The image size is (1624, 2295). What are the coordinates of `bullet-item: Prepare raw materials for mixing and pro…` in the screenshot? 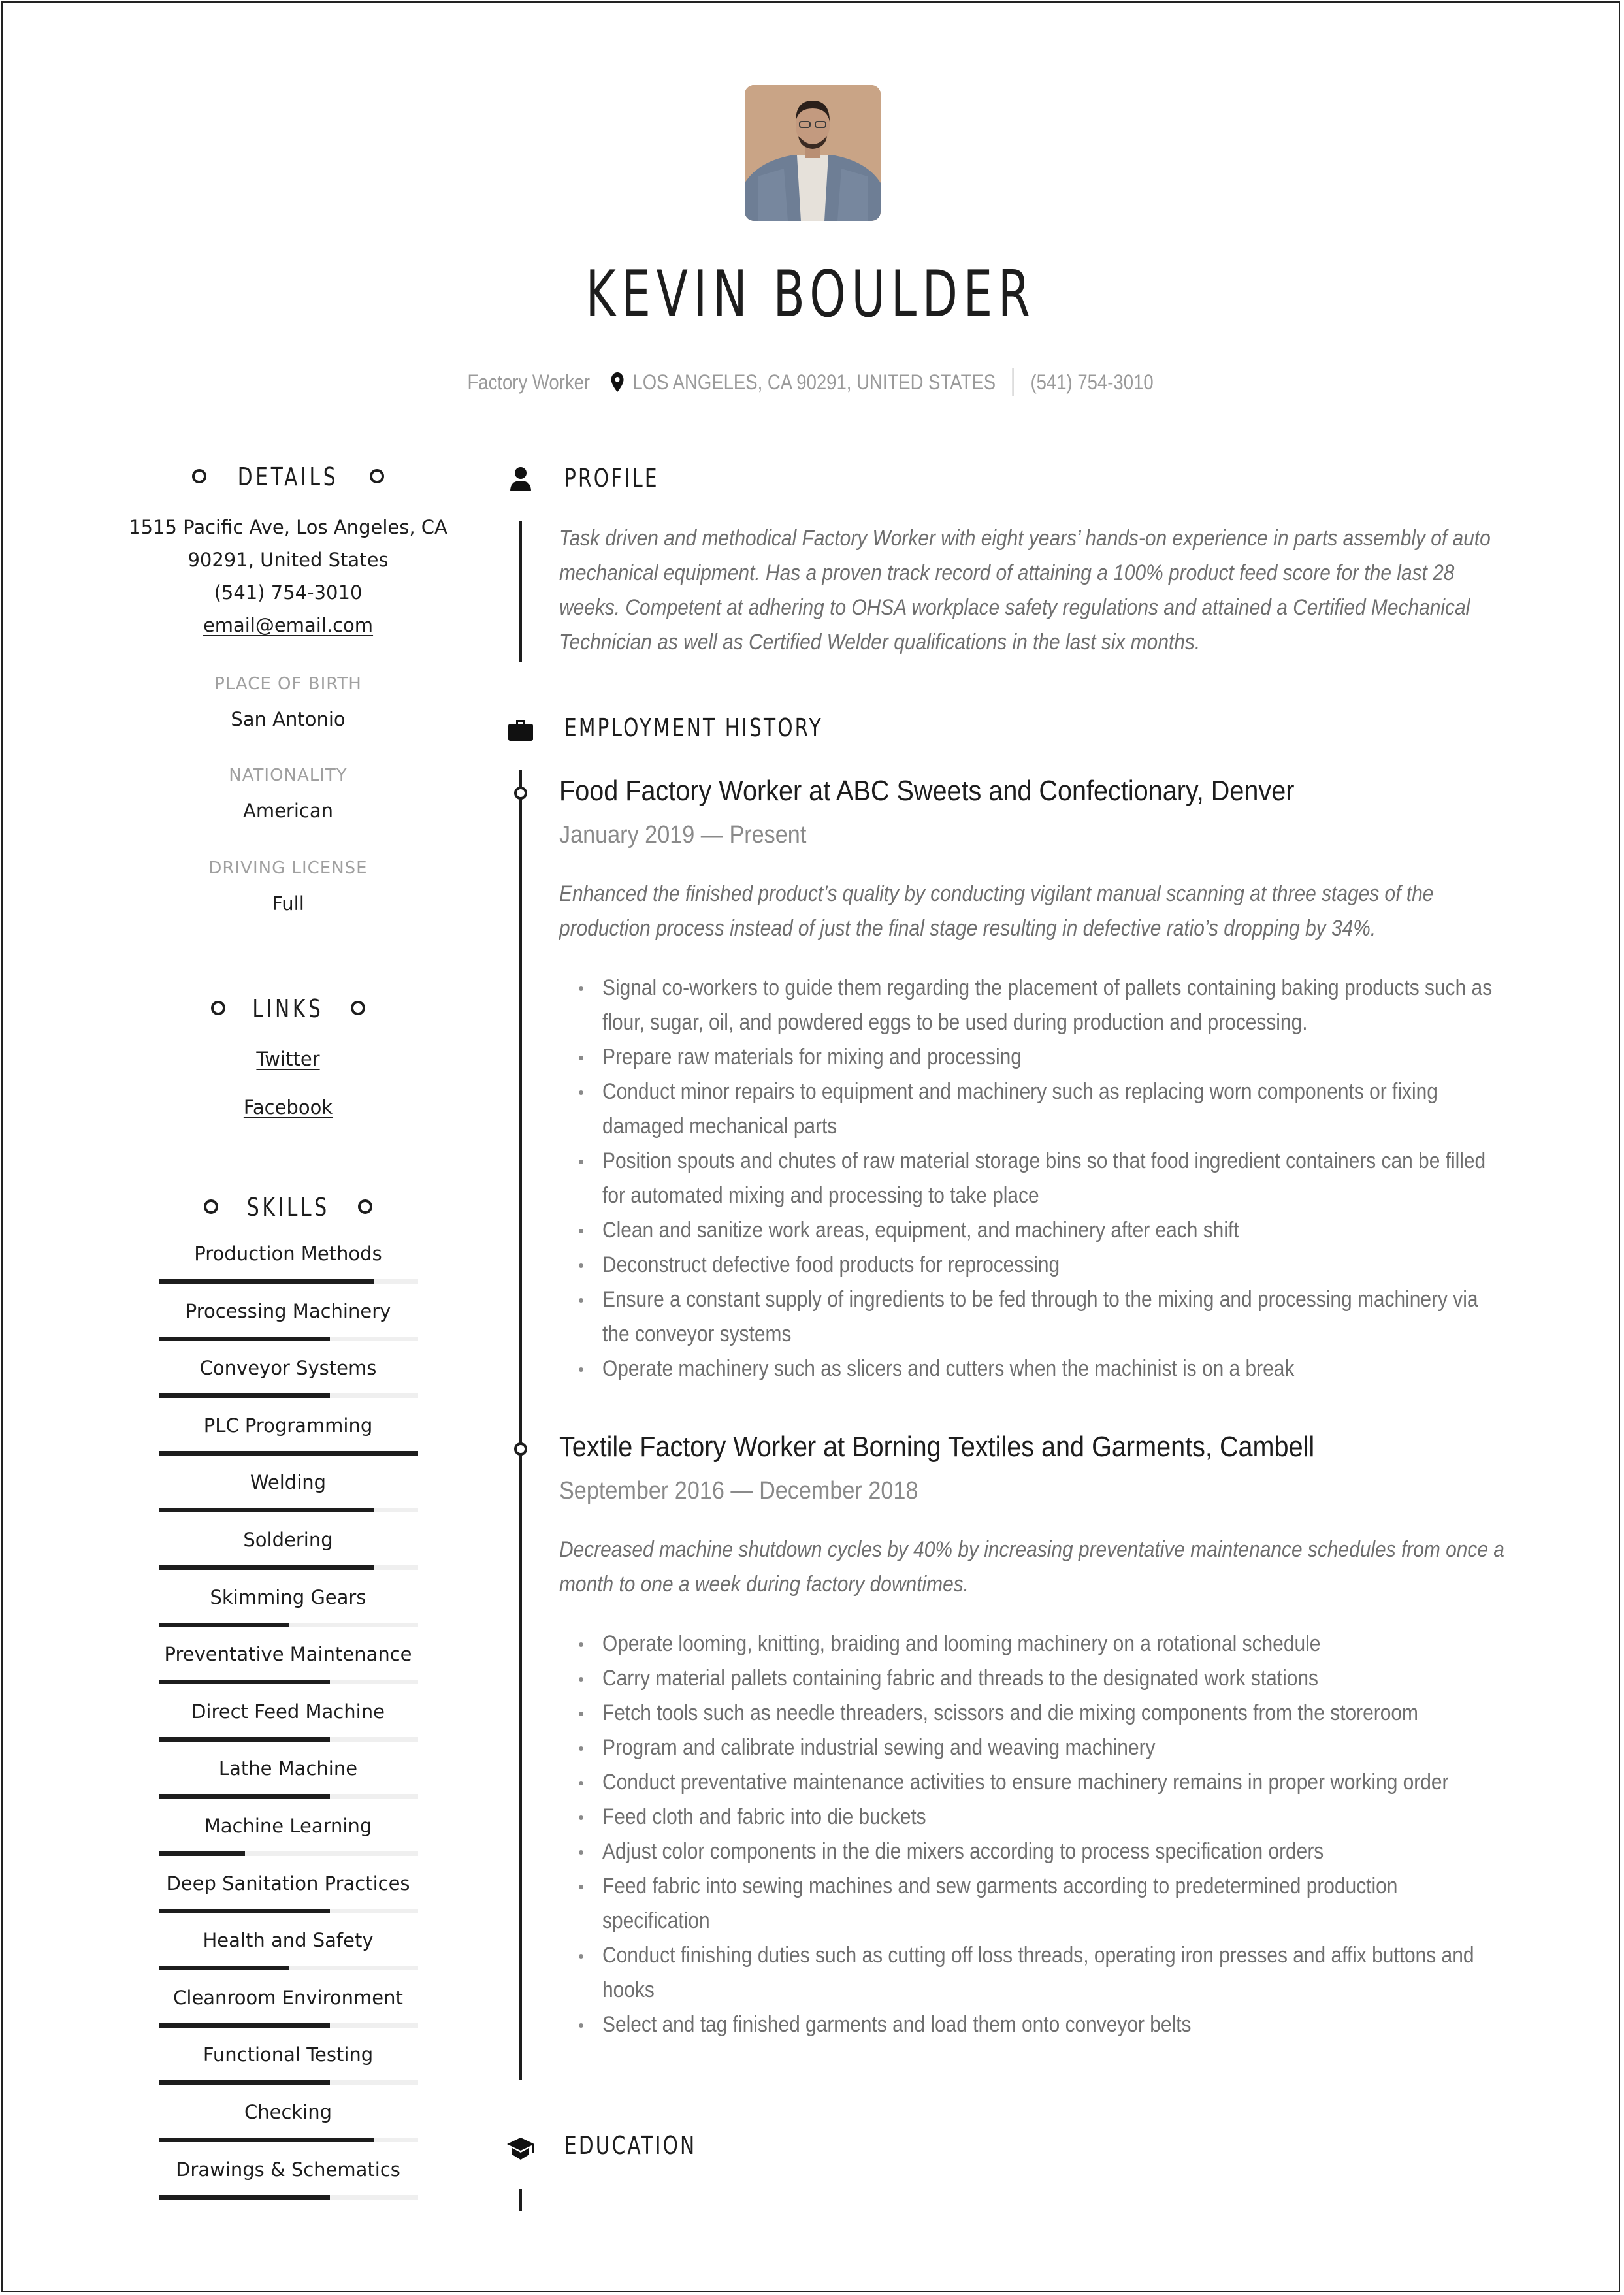 It's located at (1036, 1057).